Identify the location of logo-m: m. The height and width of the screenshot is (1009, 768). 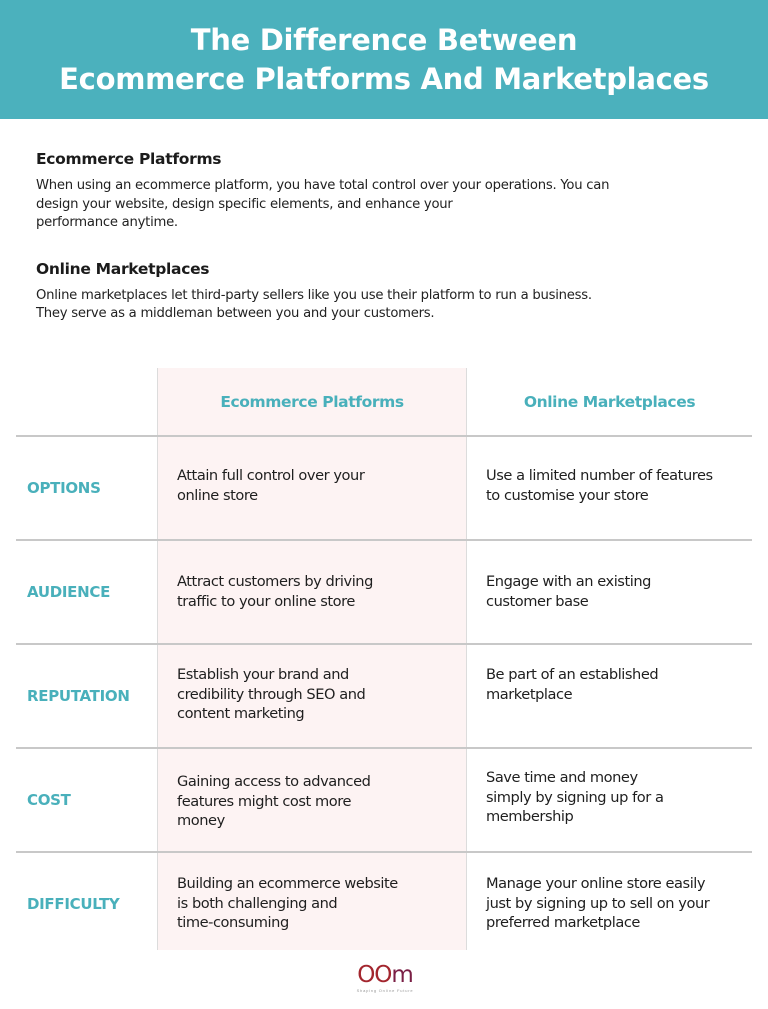
(402, 975).